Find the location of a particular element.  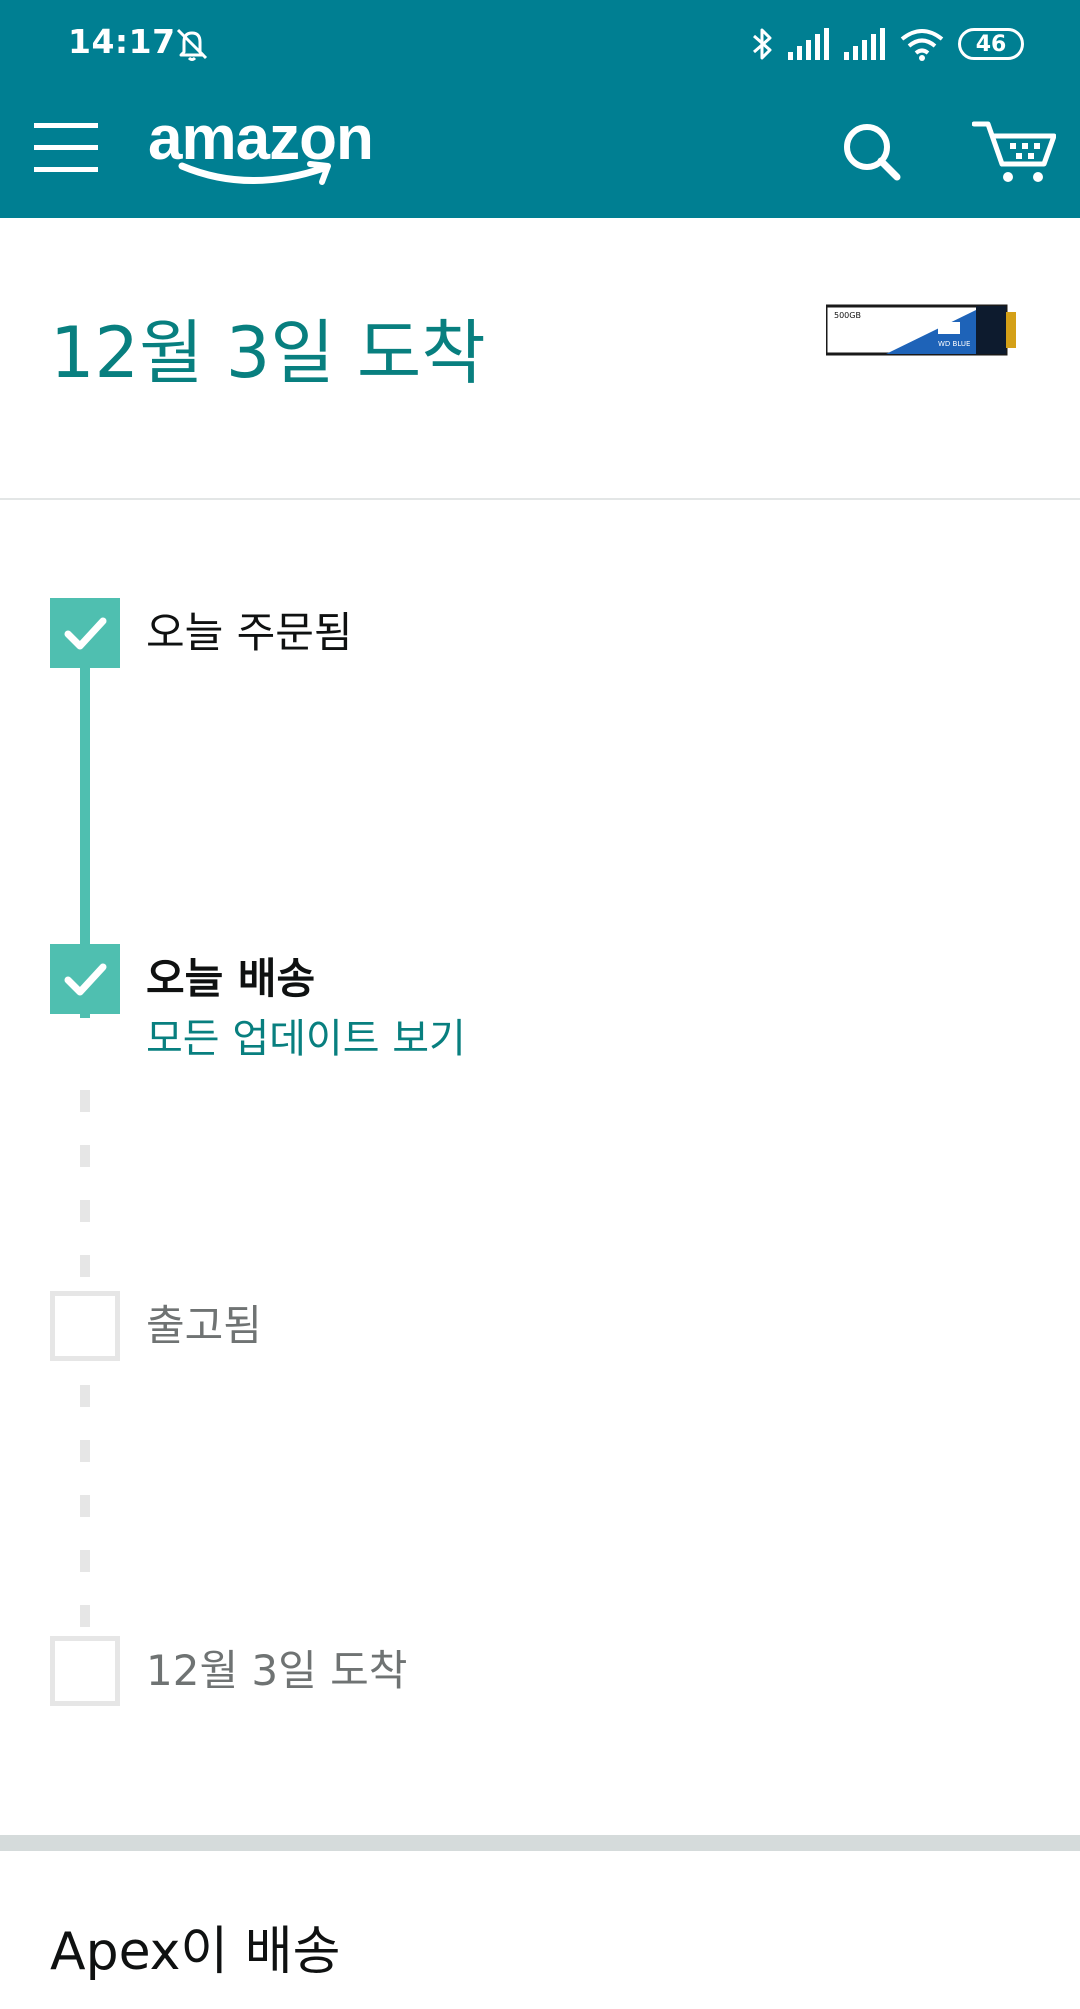

product-thumbnail: 500GB WD BLUE is located at coordinates (922, 330).